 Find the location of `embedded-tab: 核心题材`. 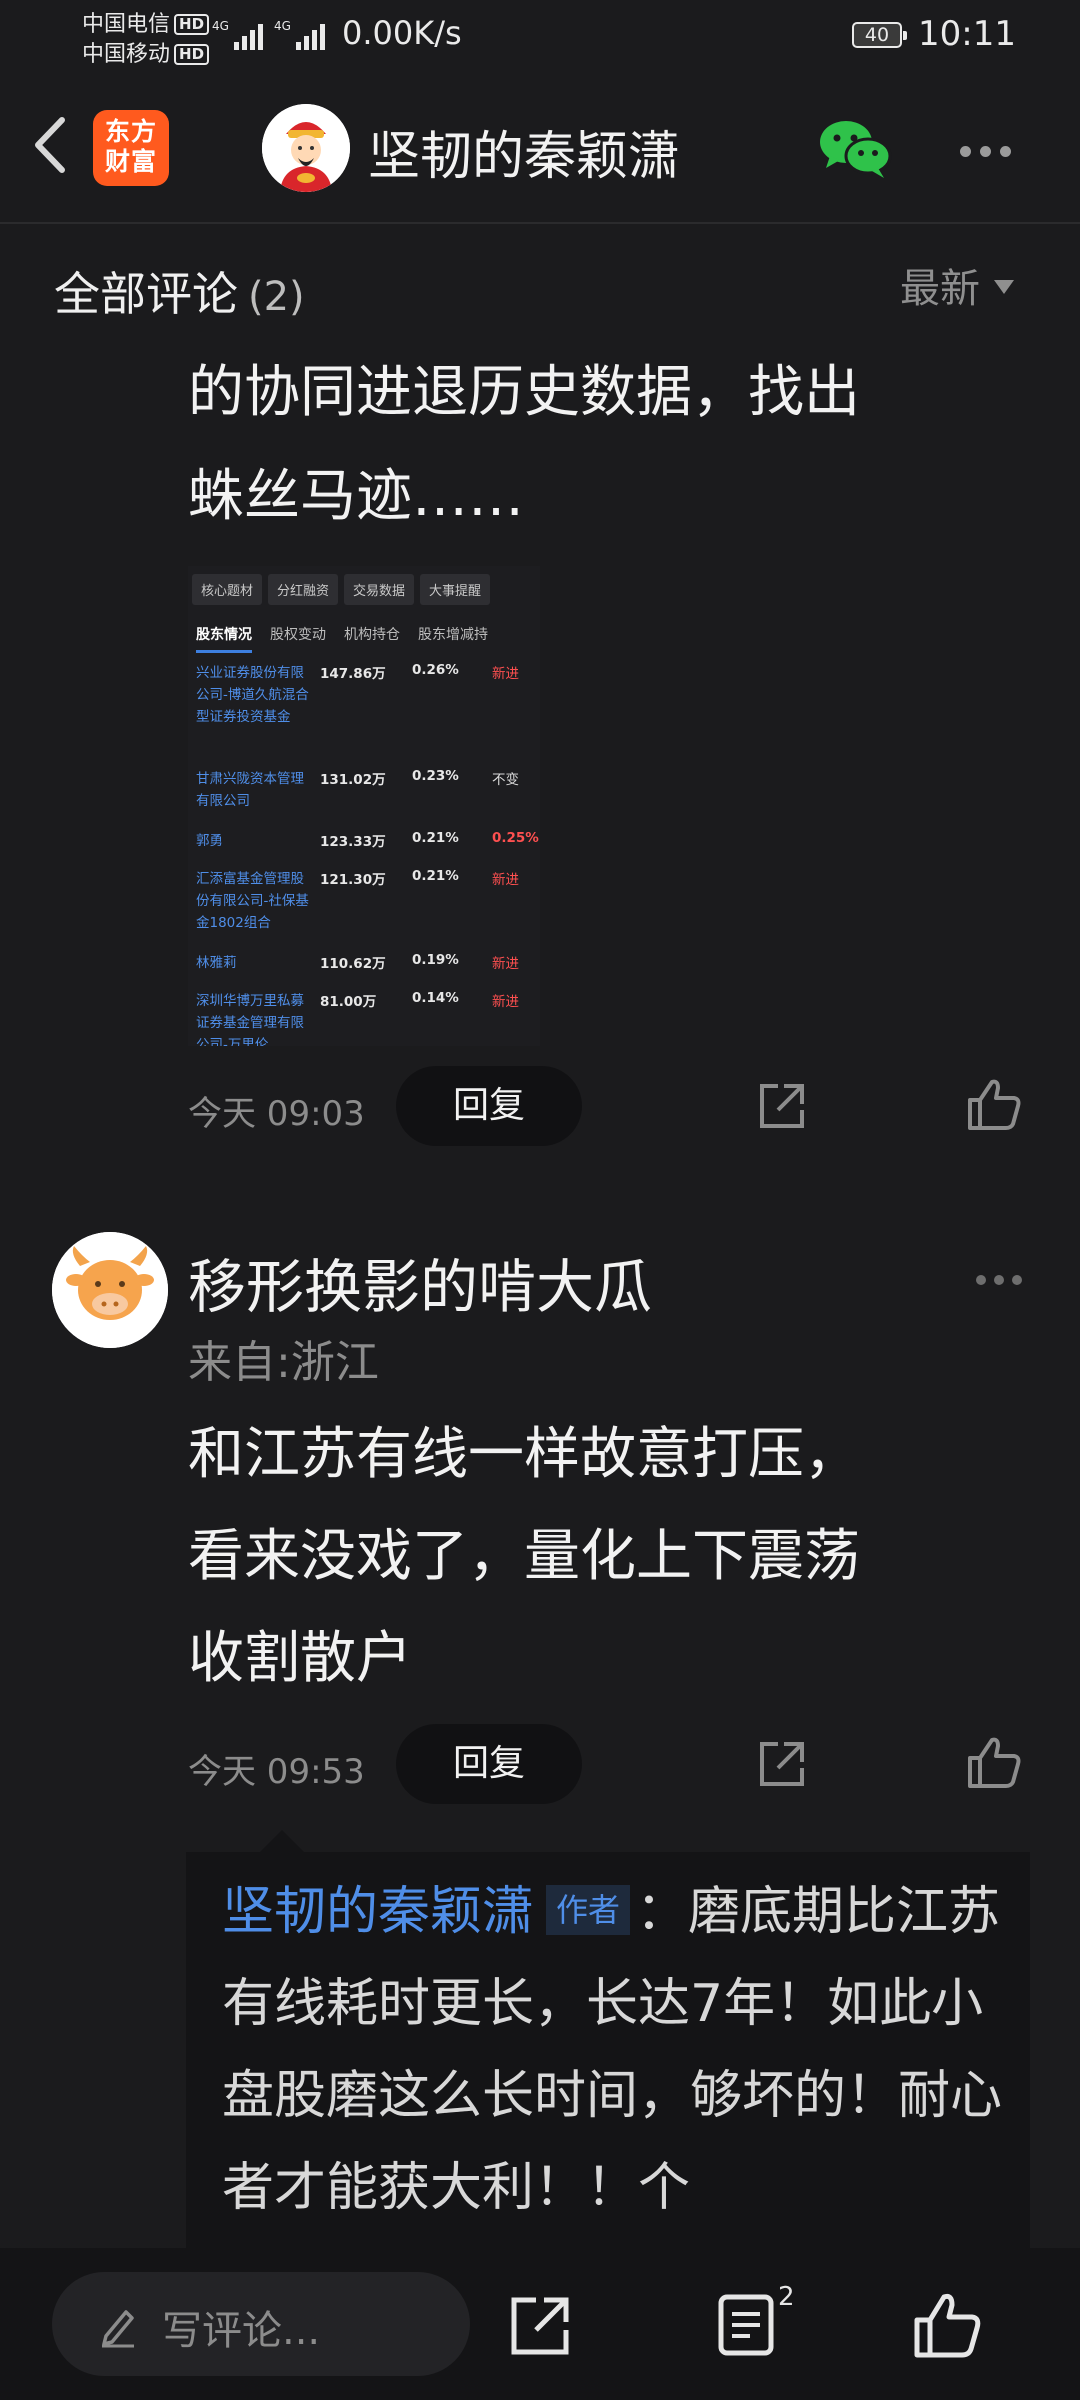

embedded-tab: 核心题材 is located at coordinates (227, 589).